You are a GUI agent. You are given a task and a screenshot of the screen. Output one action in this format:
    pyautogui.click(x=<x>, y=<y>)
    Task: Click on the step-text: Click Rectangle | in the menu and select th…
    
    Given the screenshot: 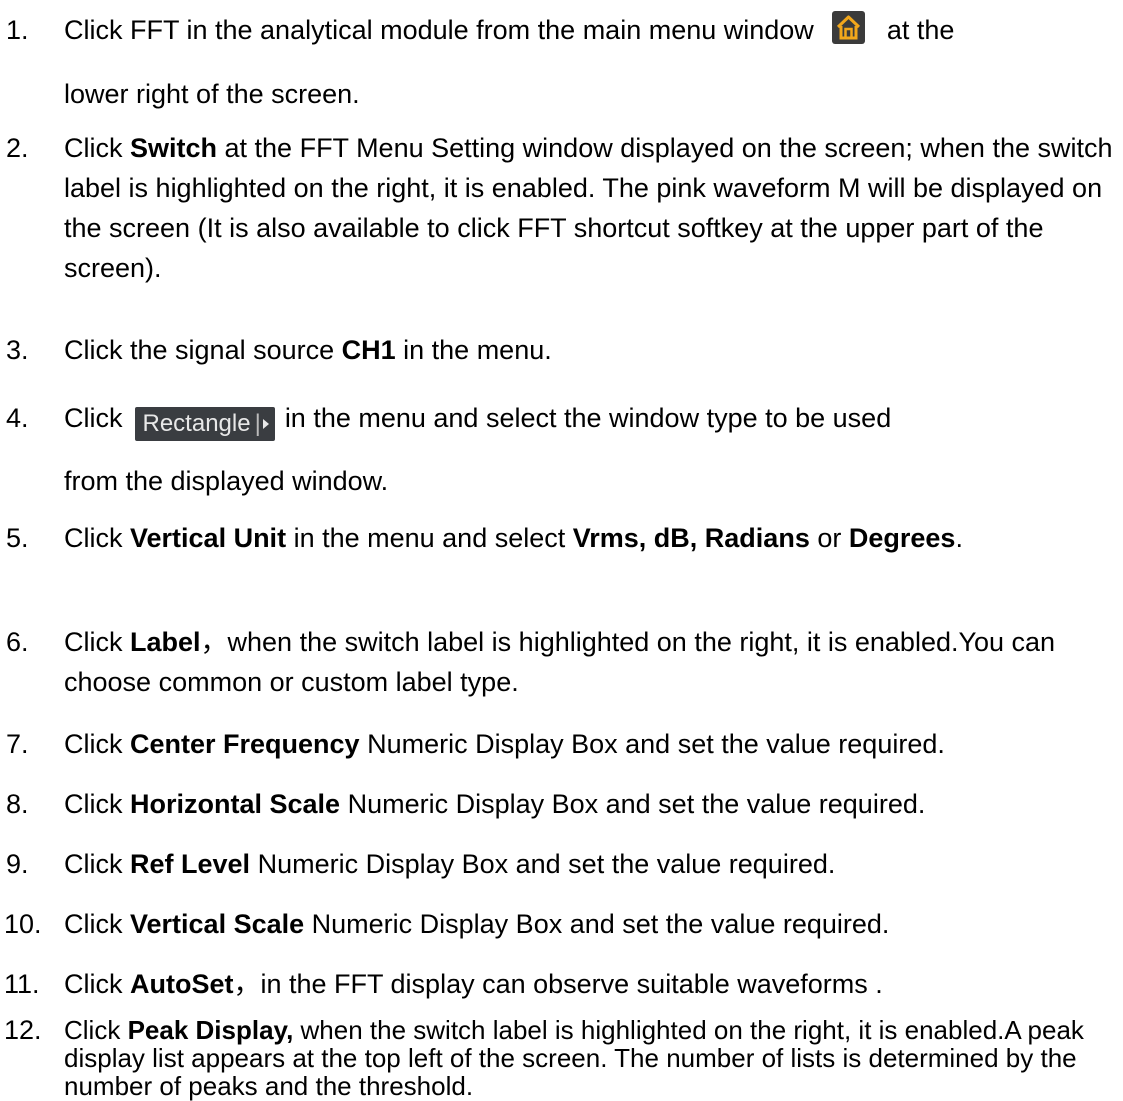 What is the action you would take?
    pyautogui.click(x=590, y=449)
    